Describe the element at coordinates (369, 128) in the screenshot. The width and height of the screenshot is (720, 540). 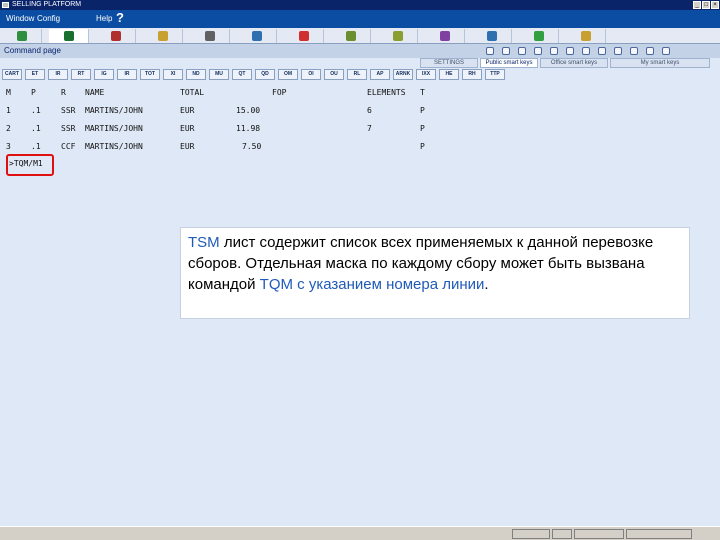
I see `row2-elements: 7` at that location.